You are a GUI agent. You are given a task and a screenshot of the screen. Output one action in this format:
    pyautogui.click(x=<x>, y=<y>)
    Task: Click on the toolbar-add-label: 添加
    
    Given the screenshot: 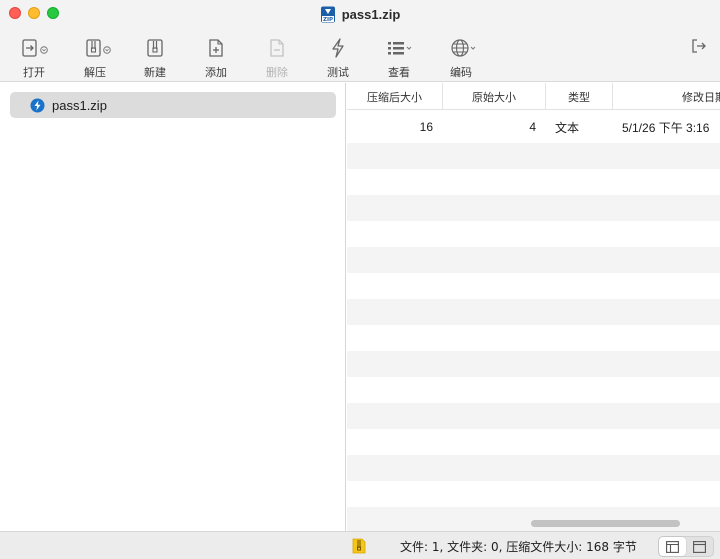 What is the action you would take?
    pyautogui.click(x=216, y=72)
    